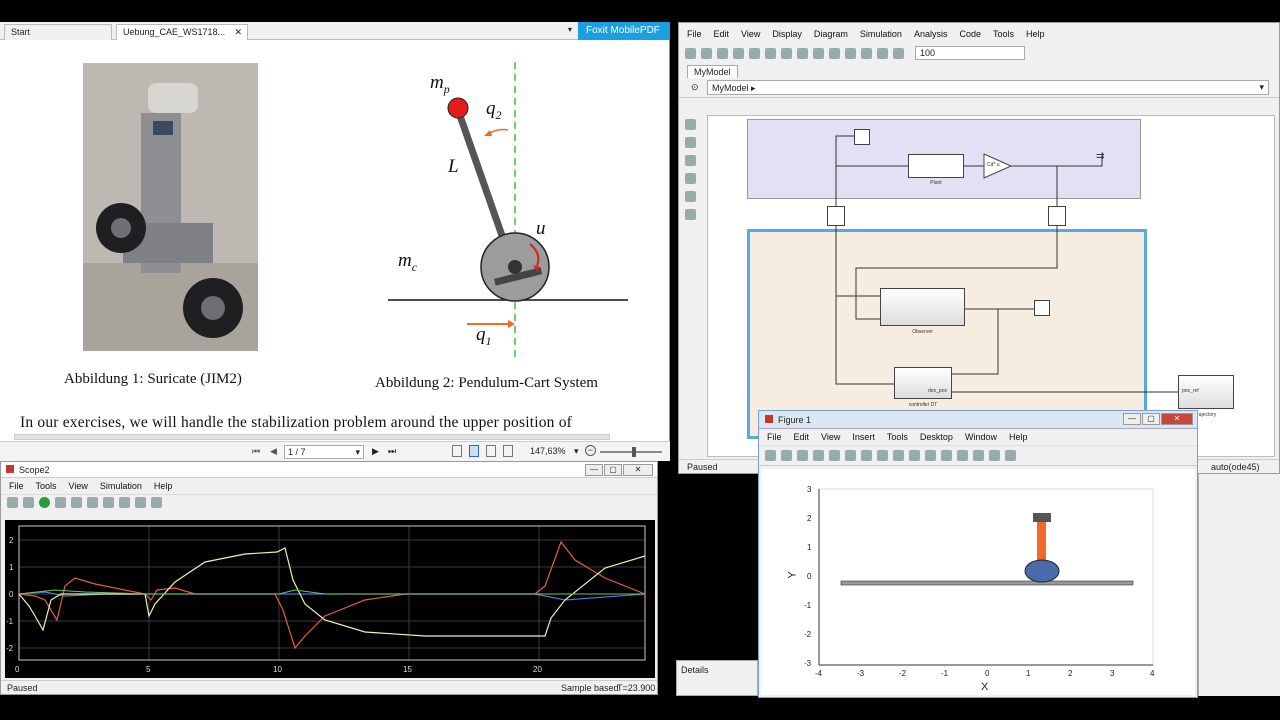 This screenshot has width=1280, height=720. I want to click on observer-block: Observer, so click(922, 311).